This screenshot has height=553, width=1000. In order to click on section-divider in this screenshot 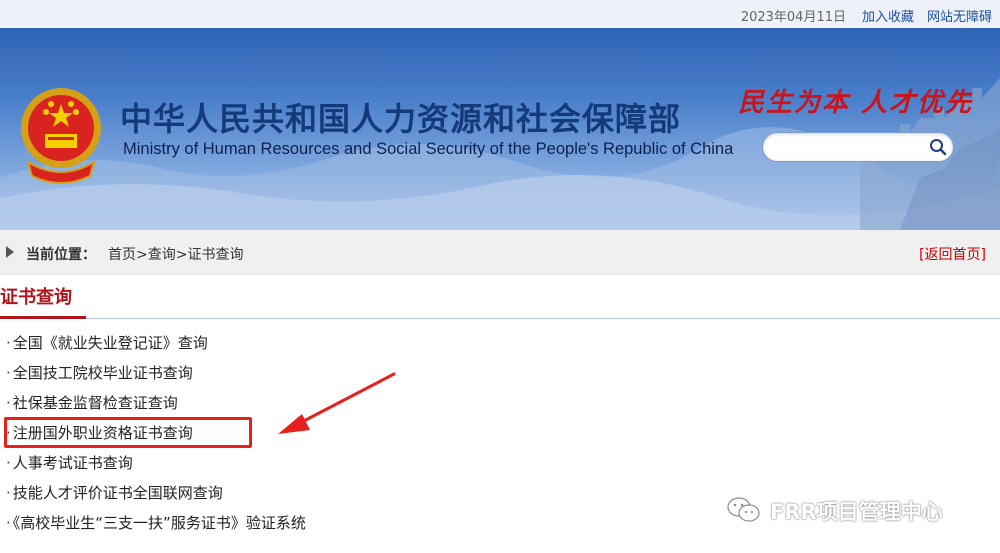, I will do `click(500, 318)`.